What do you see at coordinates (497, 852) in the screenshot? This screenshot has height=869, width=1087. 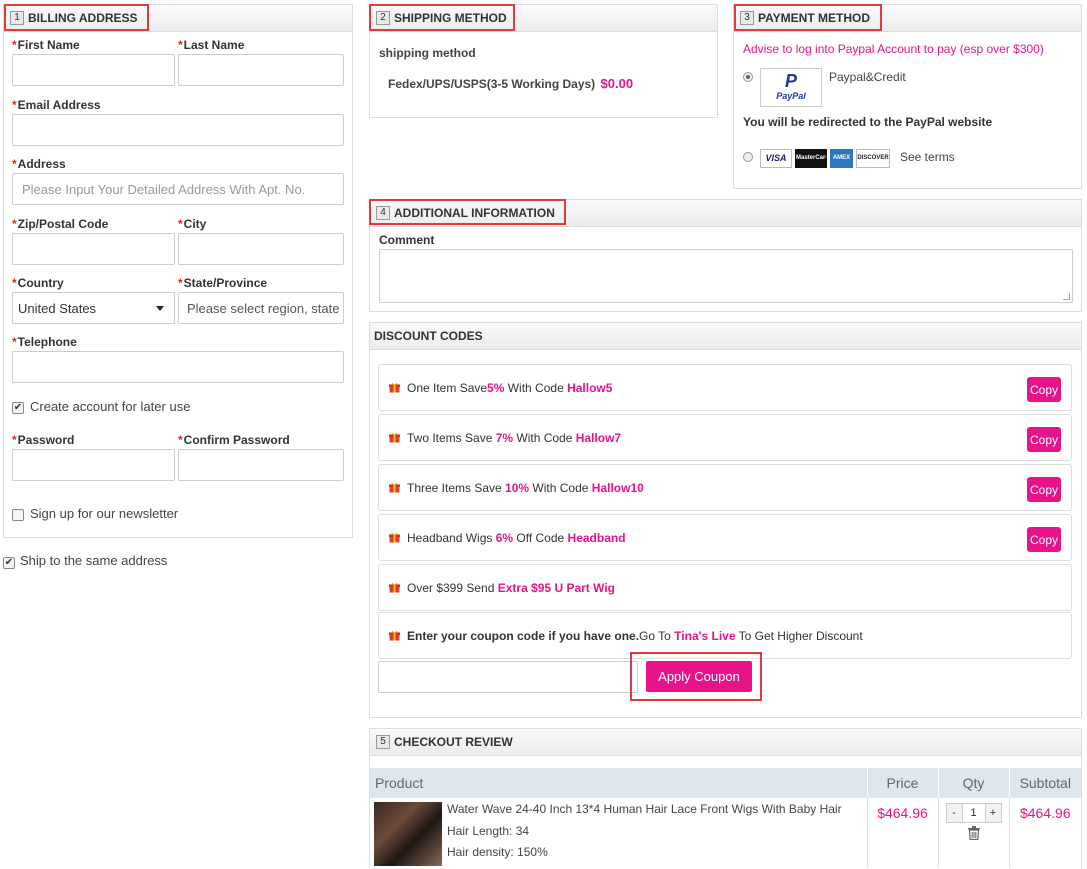 I see `product-attr-density: Hair density: 150%` at bounding box center [497, 852].